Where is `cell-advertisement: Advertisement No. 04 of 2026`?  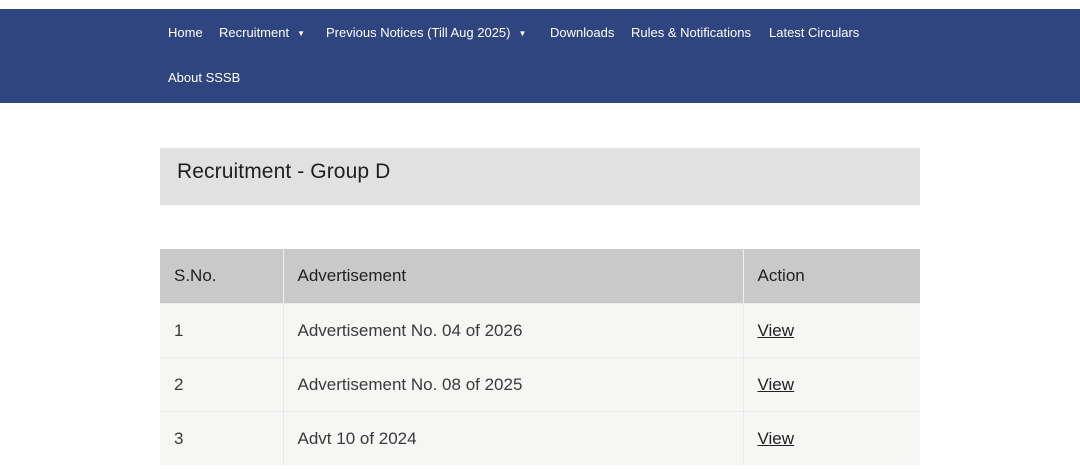 cell-advertisement: Advertisement No. 04 of 2026 is located at coordinates (513, 330).